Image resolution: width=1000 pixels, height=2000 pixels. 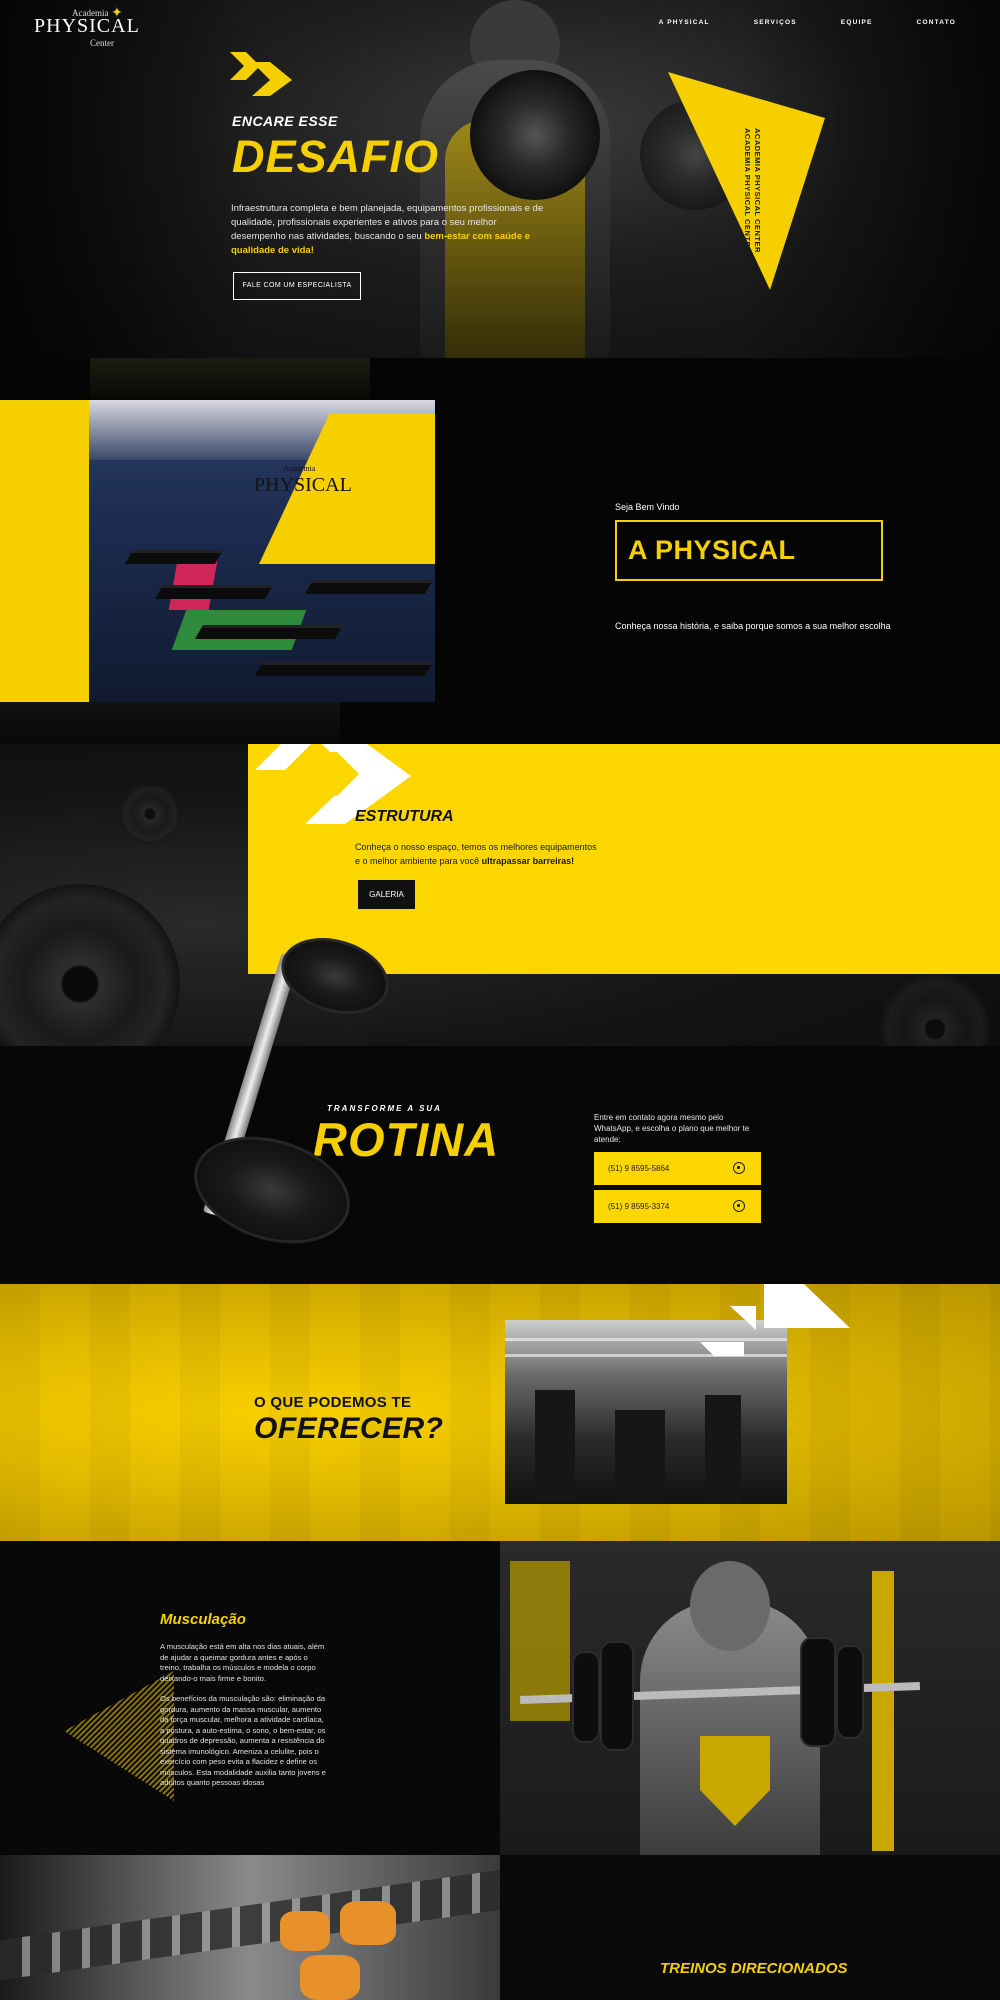 What do you see at coordinates (250, 1927) in the screenshot?
I see `dumbbells-photo` at bounding box center [250, 1927].